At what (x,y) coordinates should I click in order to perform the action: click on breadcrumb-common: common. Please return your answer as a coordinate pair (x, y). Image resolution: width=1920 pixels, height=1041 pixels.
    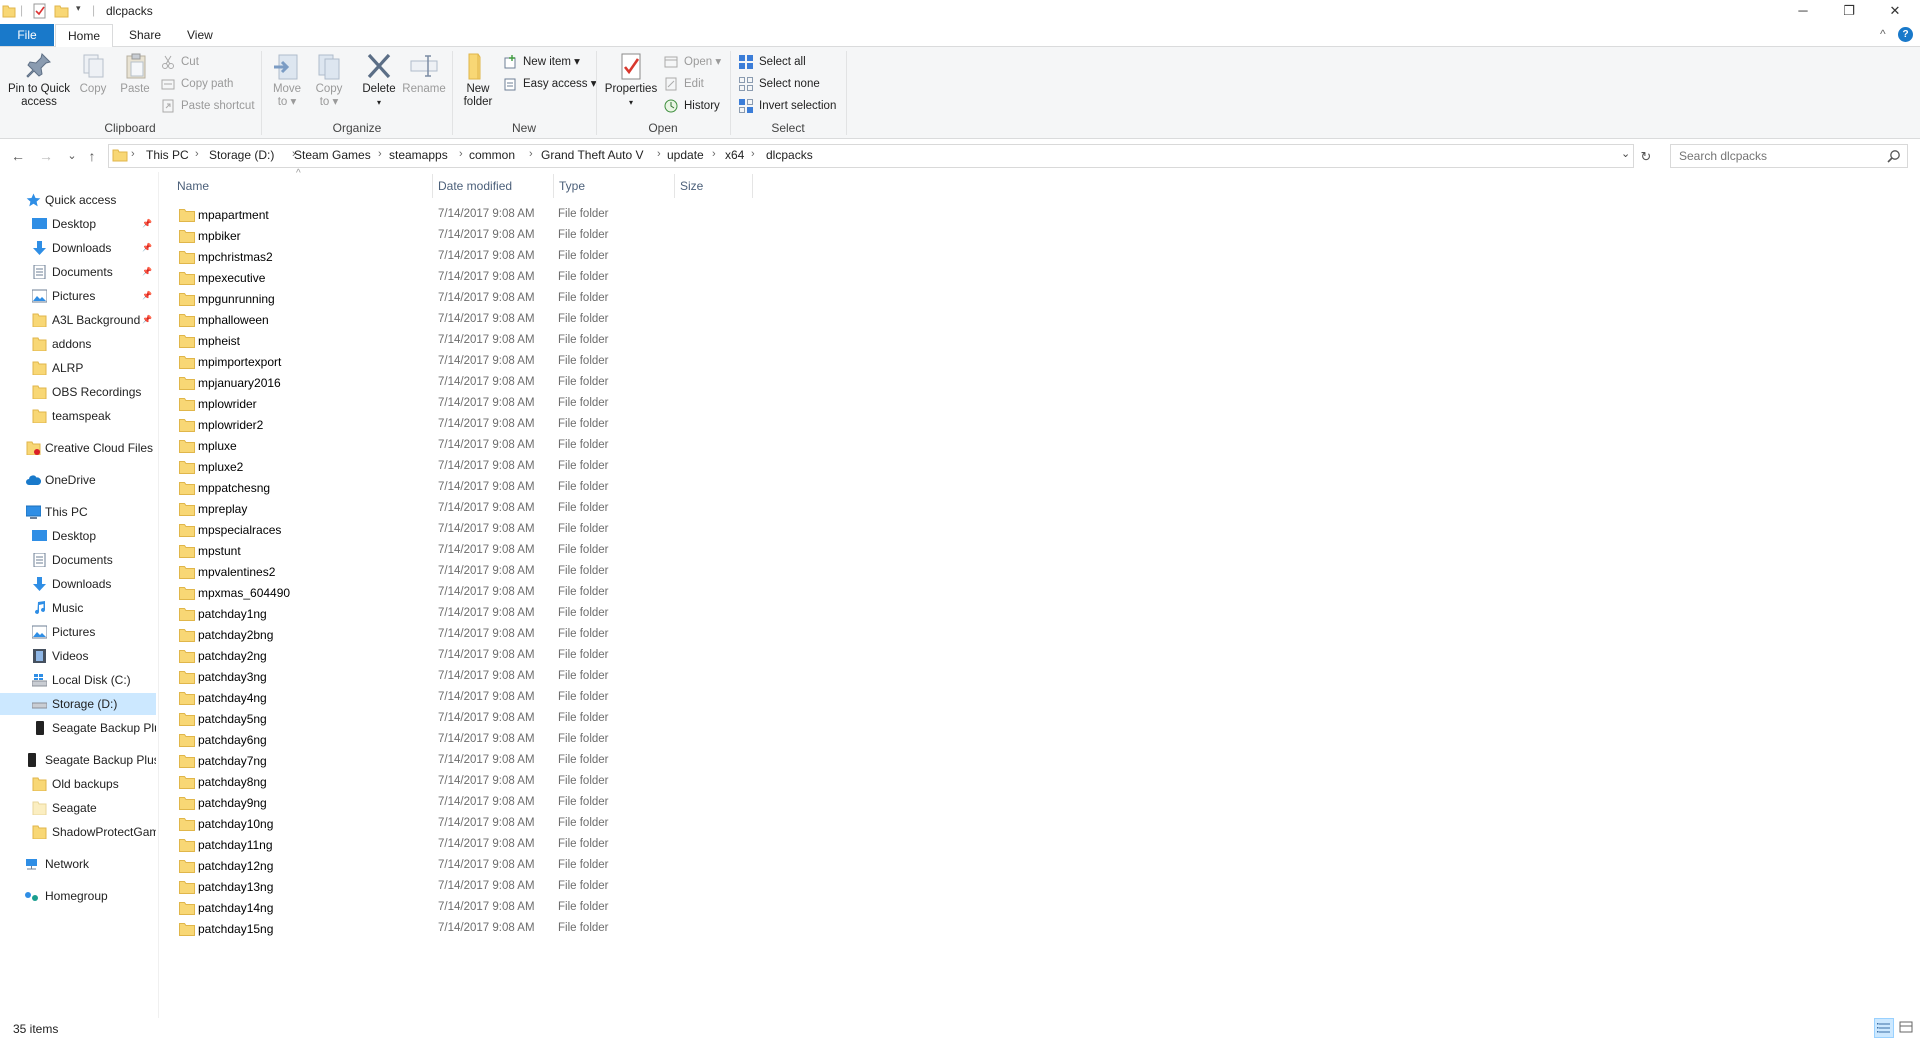
    Looking at the image, I should click on (492, 155).